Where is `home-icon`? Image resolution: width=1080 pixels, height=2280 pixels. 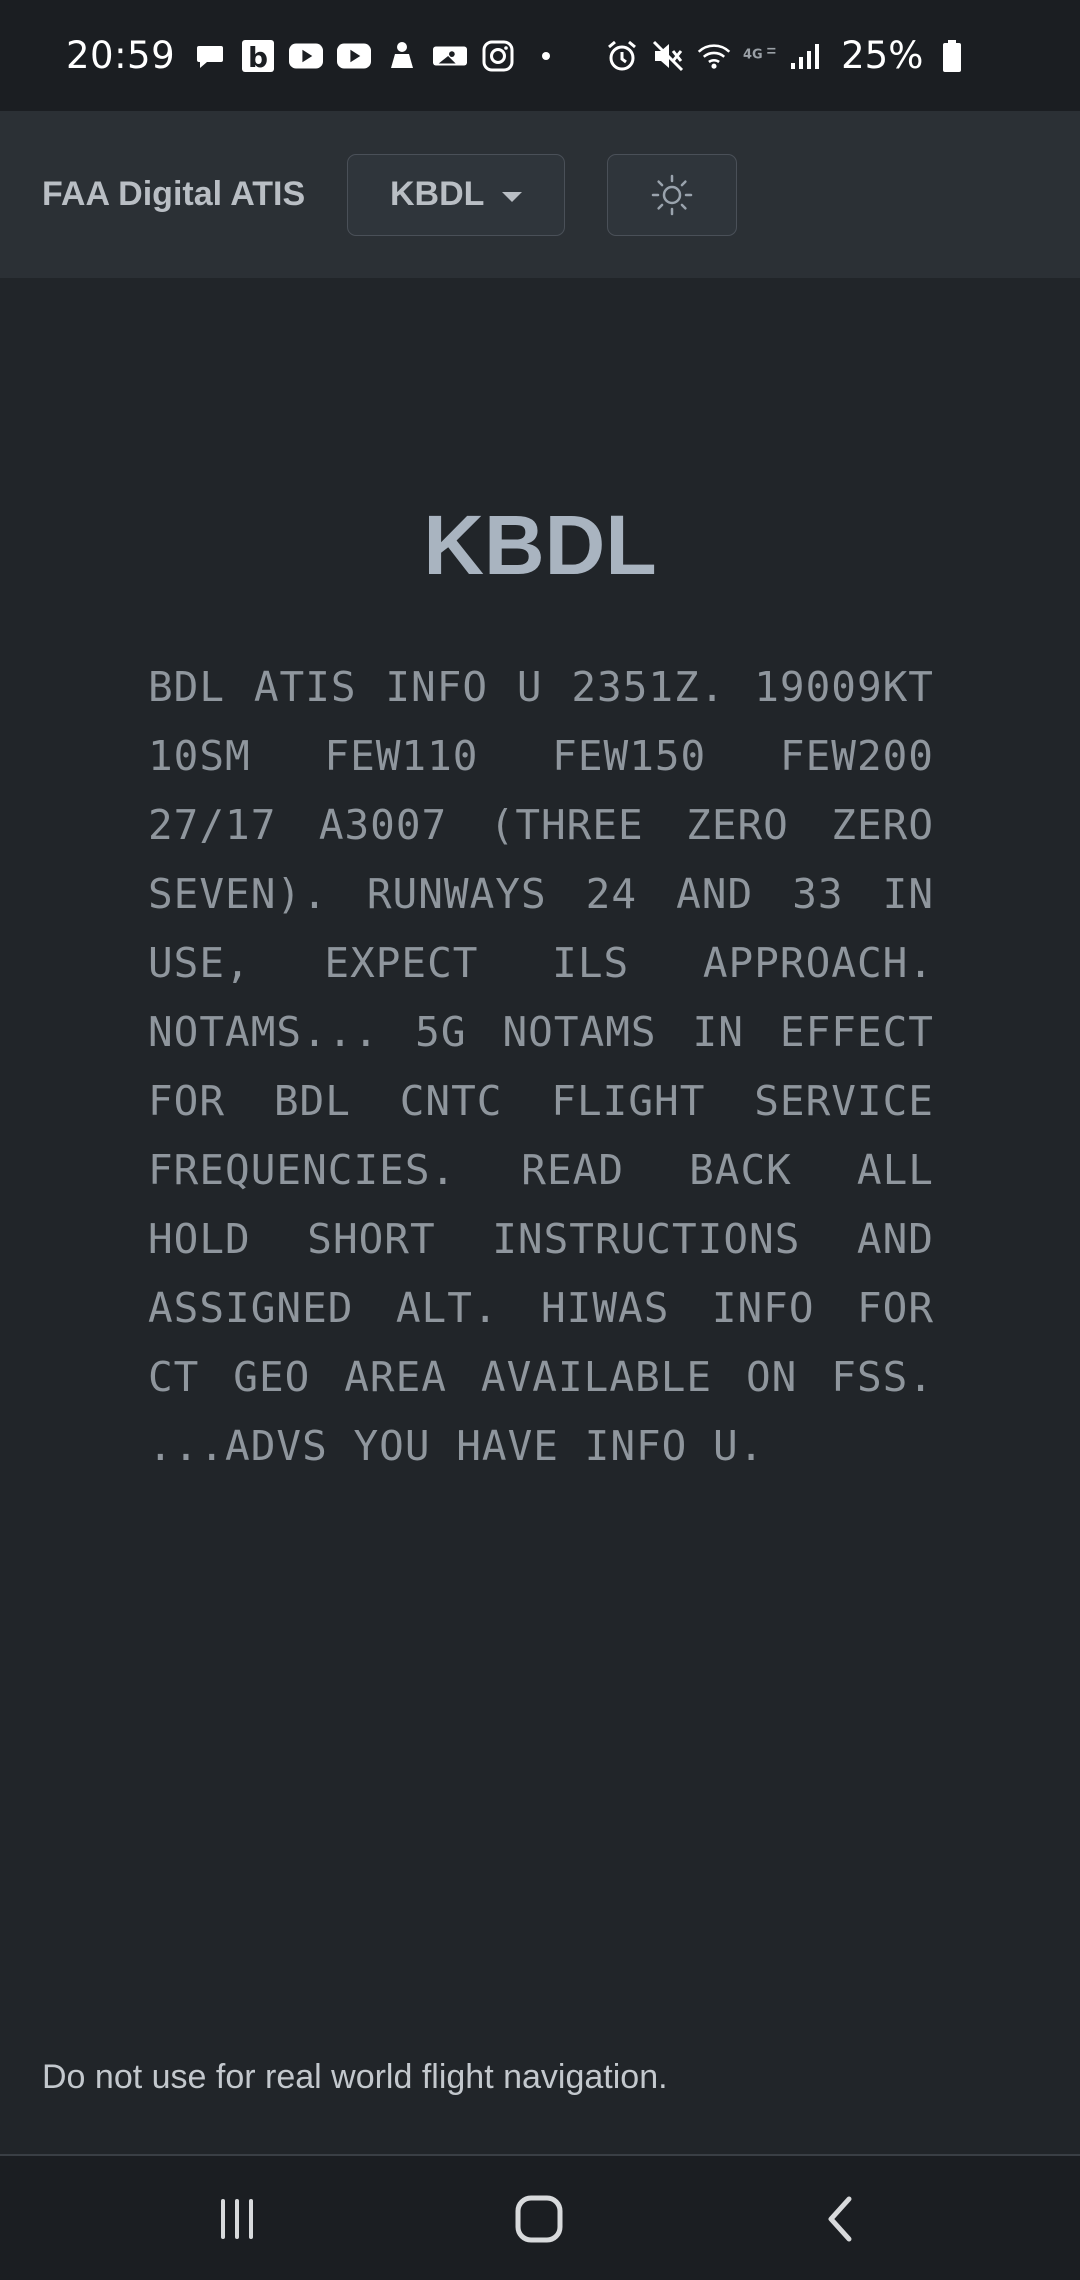
home-icon is located at coordinates (539, 2219).